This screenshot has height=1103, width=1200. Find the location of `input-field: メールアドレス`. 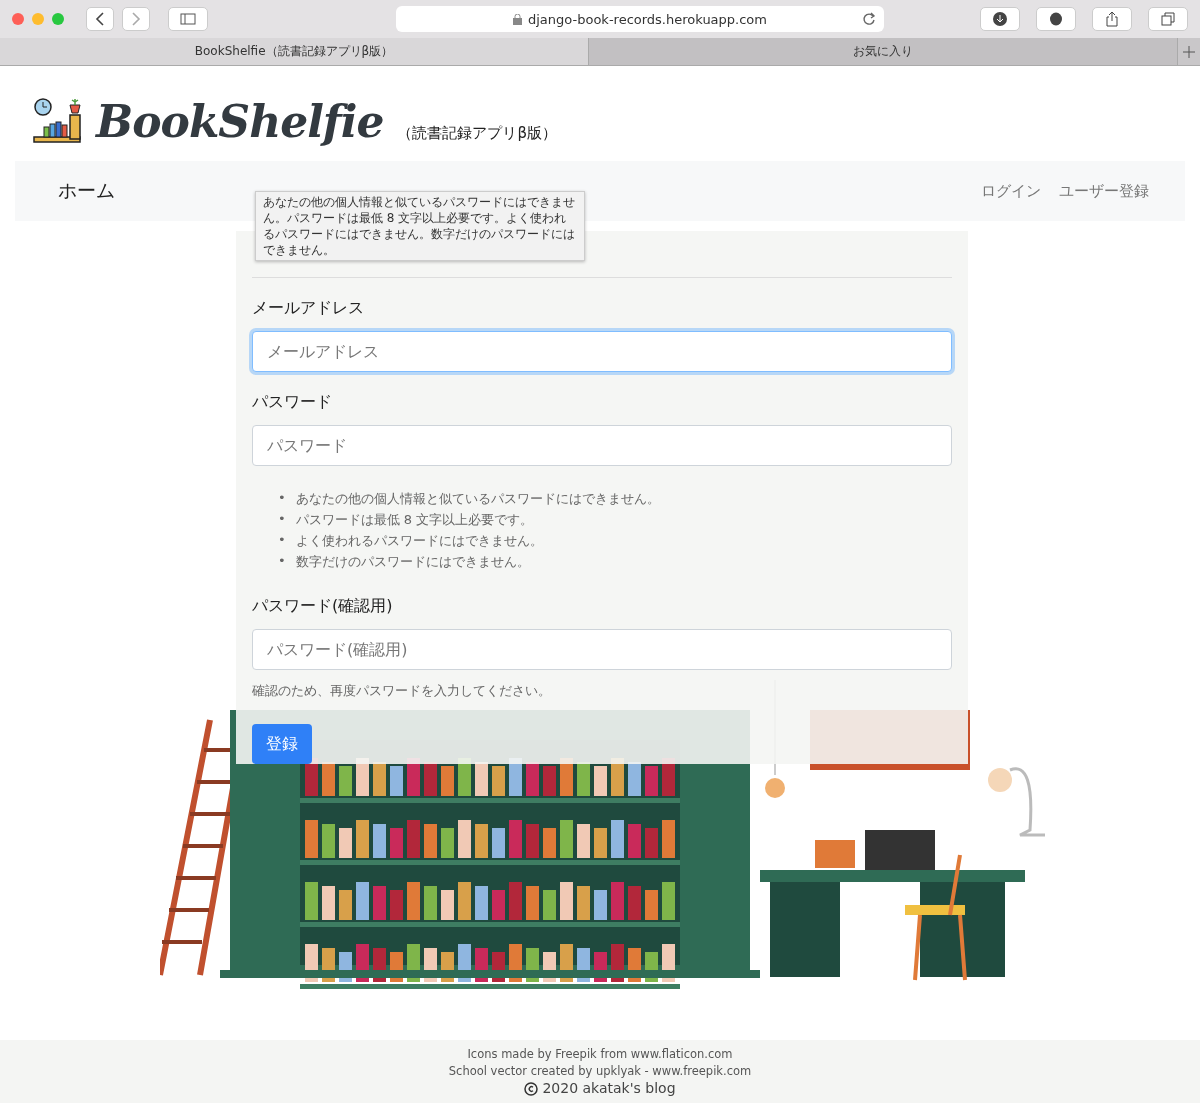

input-field: メールアドレス is located at coordinates (602, 351).